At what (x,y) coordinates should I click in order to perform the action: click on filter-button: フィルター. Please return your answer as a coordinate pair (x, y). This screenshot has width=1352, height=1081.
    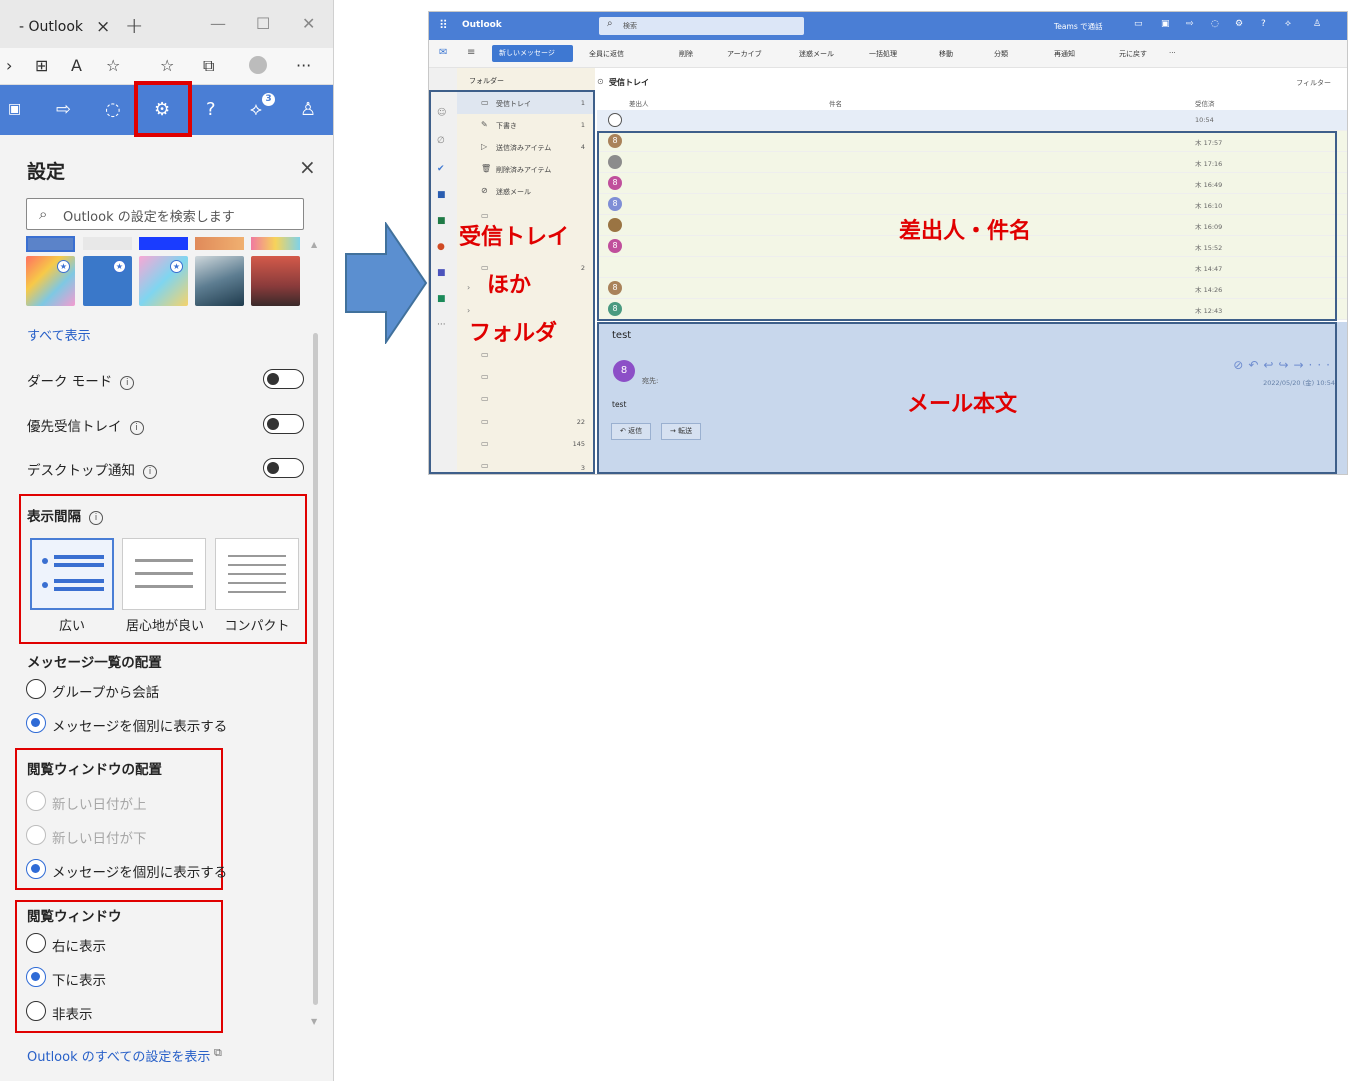
    Looking at the image, I should click on (1313, 83).